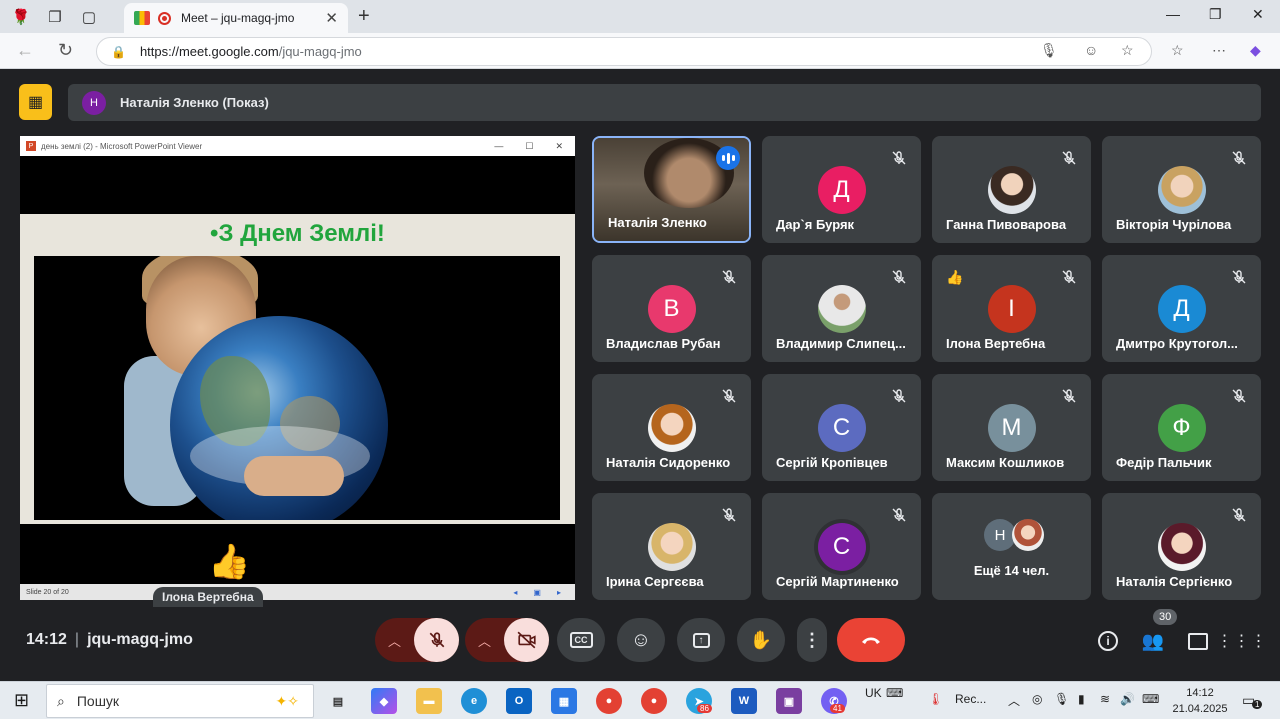  I want to click on file-explorer-icon: ▬, so click(429, 701).